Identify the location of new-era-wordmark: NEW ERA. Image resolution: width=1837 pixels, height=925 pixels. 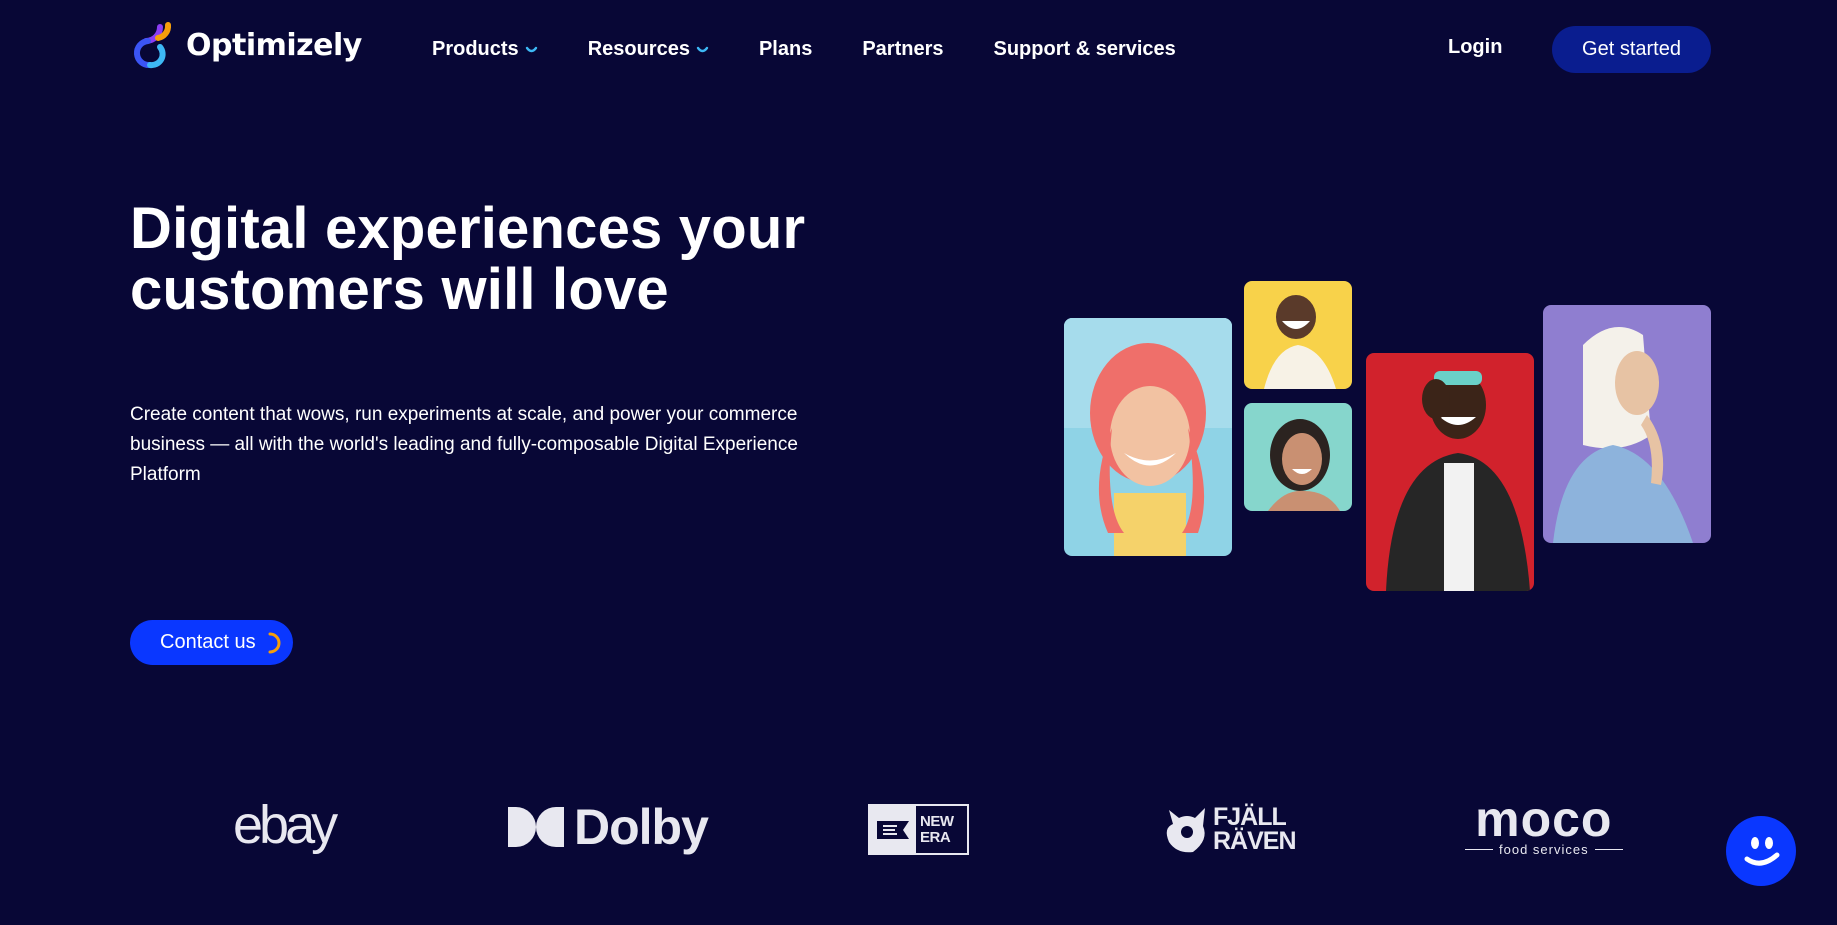
(941, 829).